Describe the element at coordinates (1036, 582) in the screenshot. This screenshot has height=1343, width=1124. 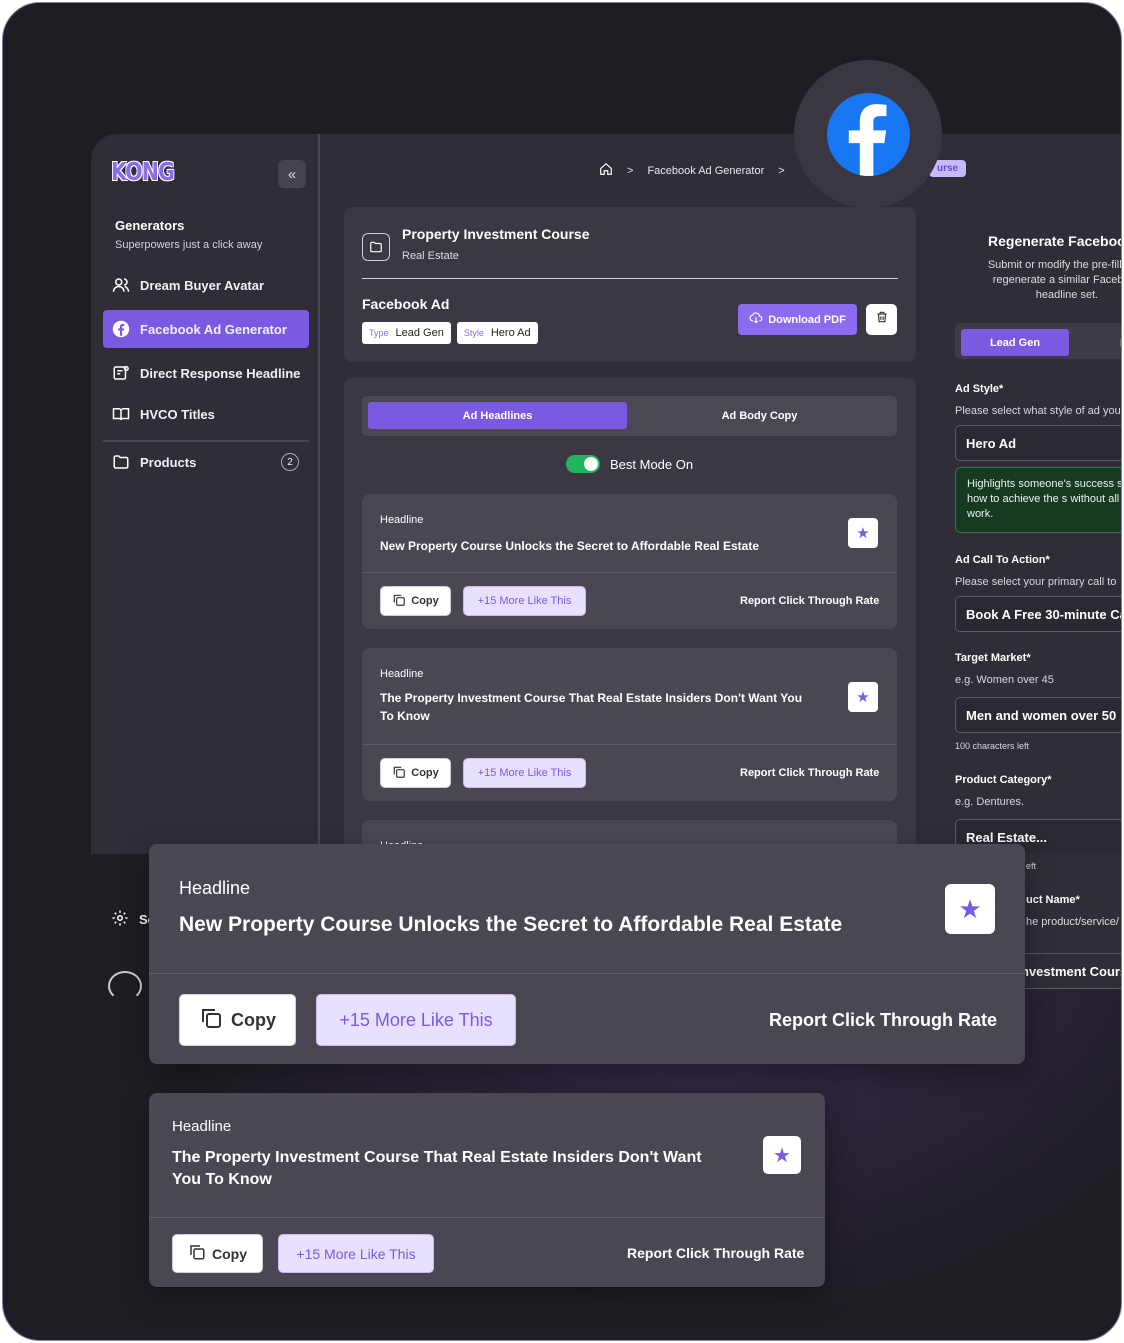
I see `cta-hint: Please select your primary call to` at that location.